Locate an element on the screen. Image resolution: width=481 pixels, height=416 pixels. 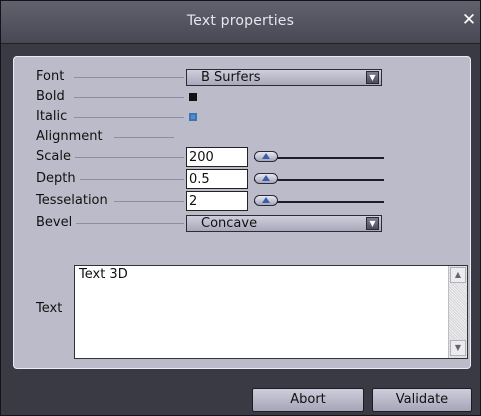
alignment-row: Alignment is located at coordinates (242, 137).